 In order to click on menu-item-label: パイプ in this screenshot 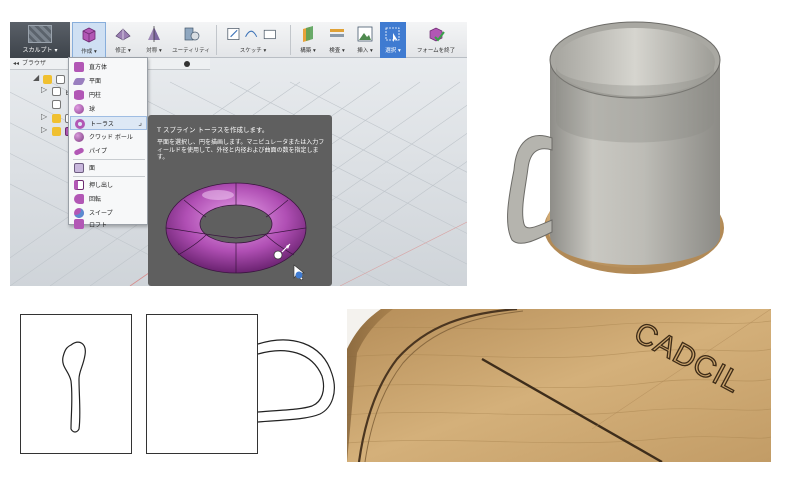, I will do `click(98, 151)`.